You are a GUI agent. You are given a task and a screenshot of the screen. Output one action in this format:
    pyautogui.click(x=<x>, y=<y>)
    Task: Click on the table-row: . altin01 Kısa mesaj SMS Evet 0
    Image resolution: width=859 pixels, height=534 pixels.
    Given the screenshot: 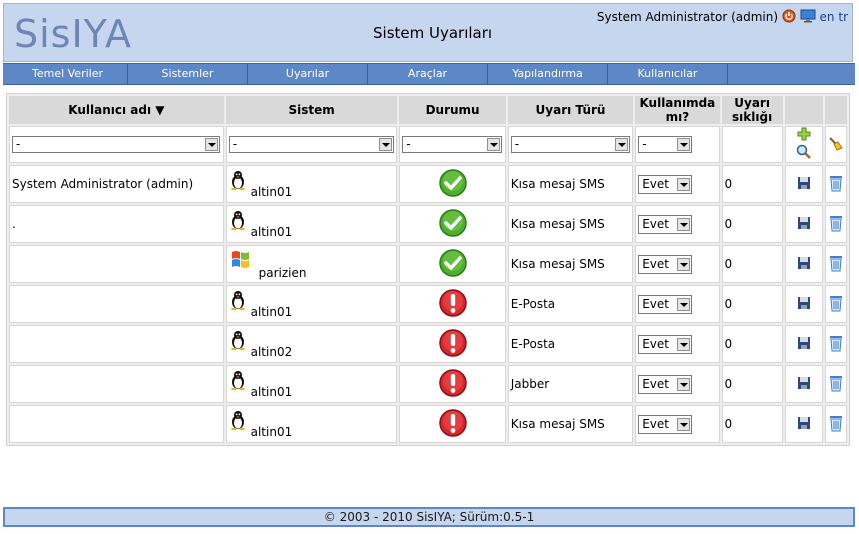 What is the action you would take?
    pyautogui.click(x=428, y=224)
    